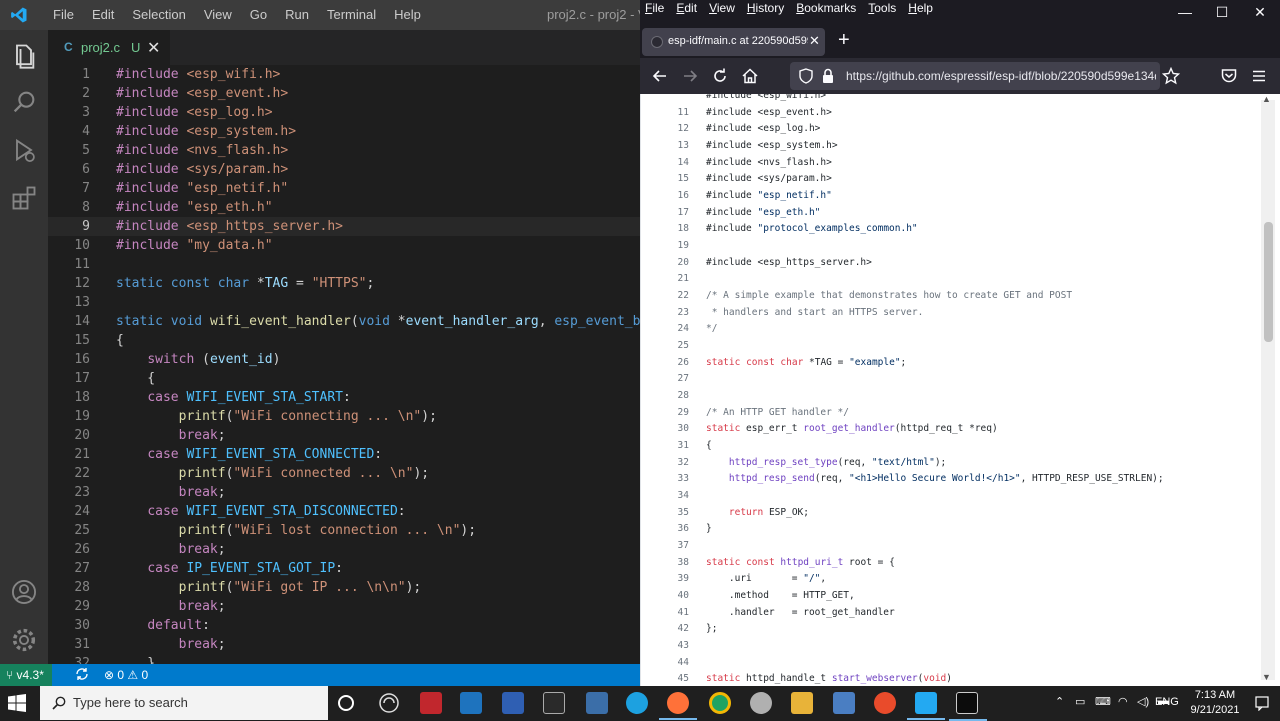  What do you see at coordinates (674, 146) in the screenshot?
I see `gh-line-number: 13` at bounding box center [674, 146].